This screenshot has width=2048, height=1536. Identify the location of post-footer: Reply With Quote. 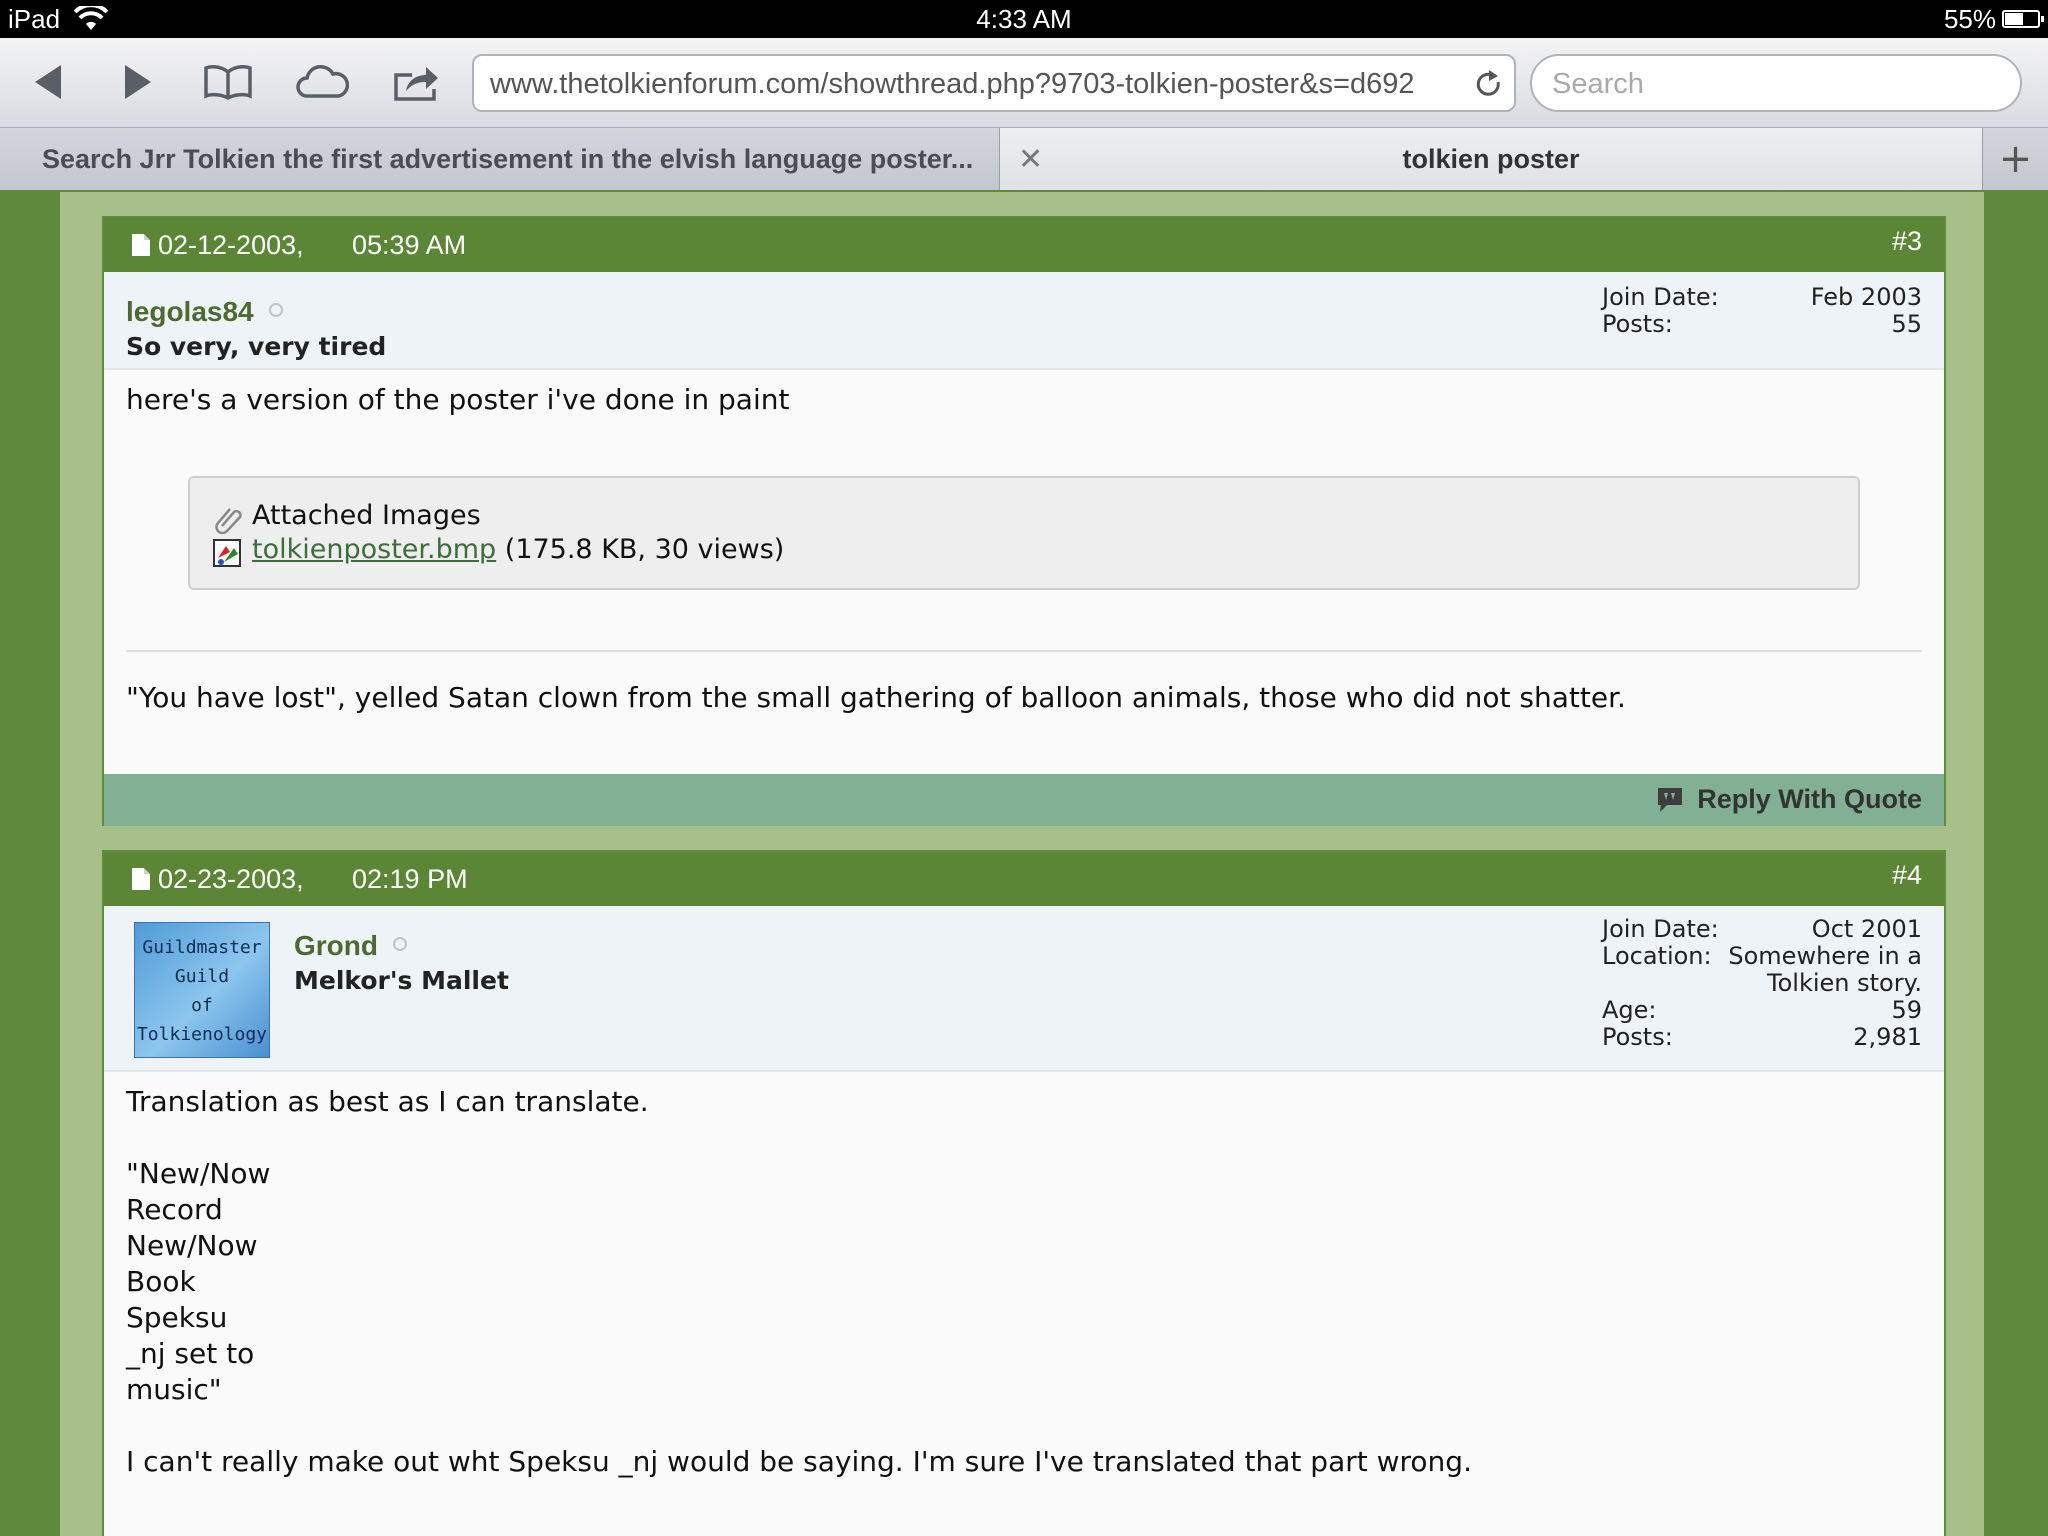
(1024, 800).